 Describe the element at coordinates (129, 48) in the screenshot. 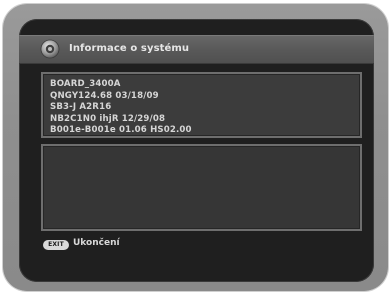

I see `page-title: Informace o systému` at that location.